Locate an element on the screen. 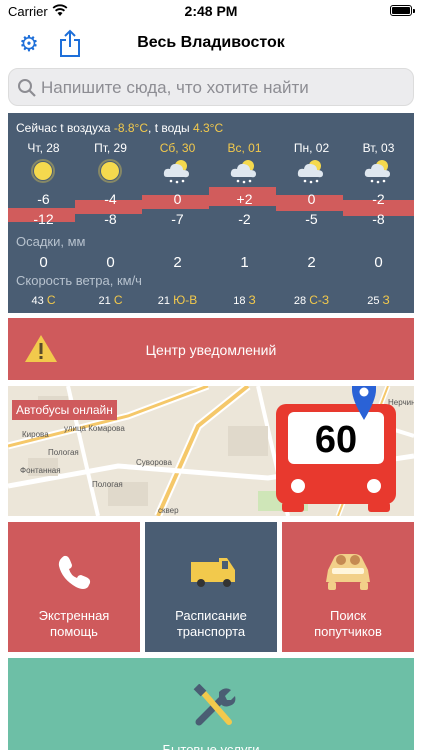 Image resolution: width=422 pixels, height=750 pixels. battery-icon is located at coordinates (402, 10).